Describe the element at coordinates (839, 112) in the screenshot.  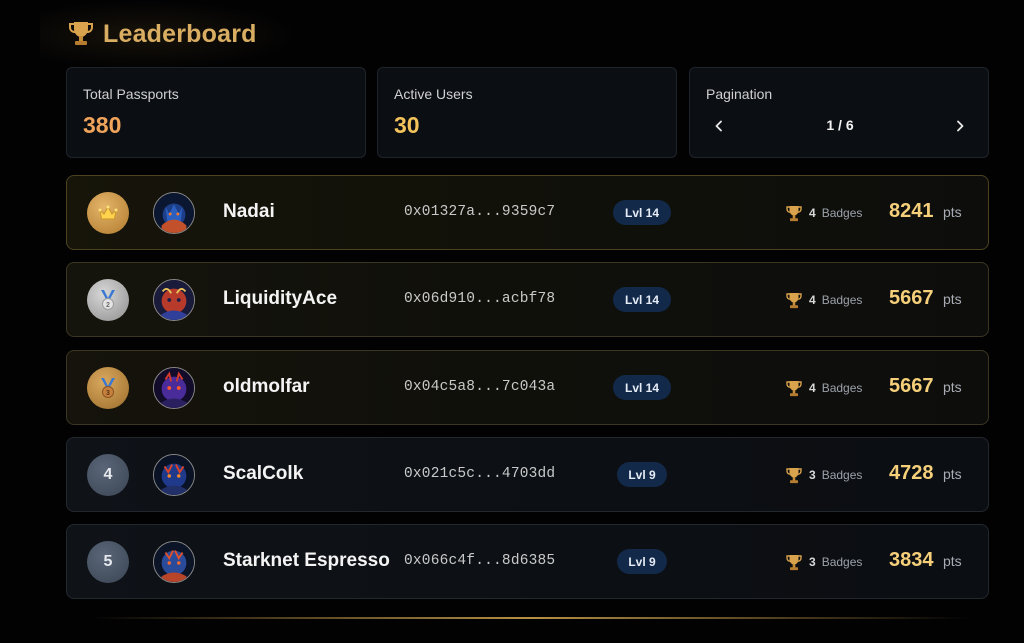
I see `pagination-card: Pagination 1 / 6` at that location.